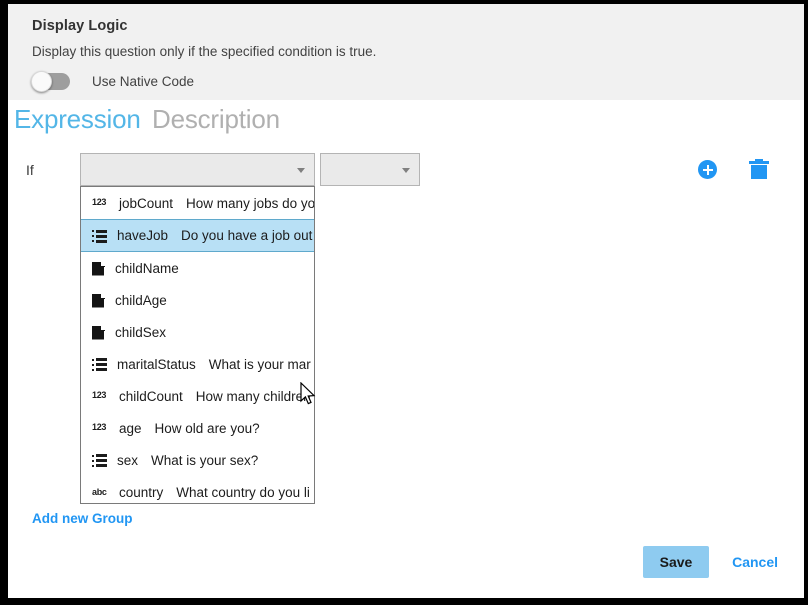  Describe the element at coordinates (259, 364) in the screenshot. I see `dropdown-item-description: What is your mar` at that location.